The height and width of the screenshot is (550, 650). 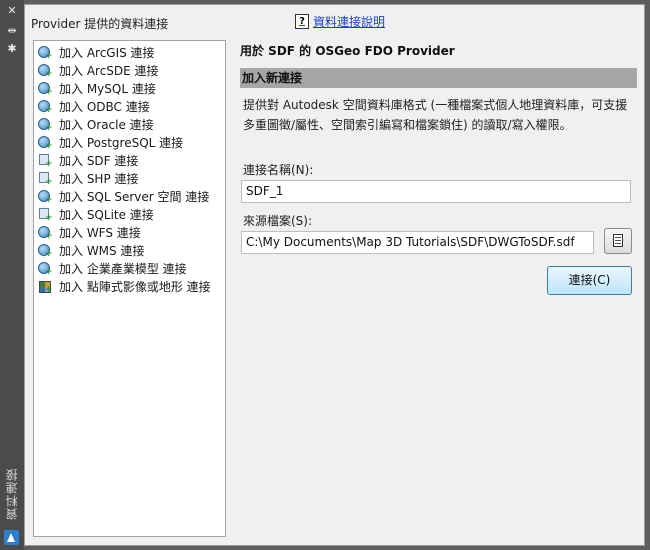 I want to click on provider-item: + 加入 PostgreSQL 連接, so click(x=129, y=142).